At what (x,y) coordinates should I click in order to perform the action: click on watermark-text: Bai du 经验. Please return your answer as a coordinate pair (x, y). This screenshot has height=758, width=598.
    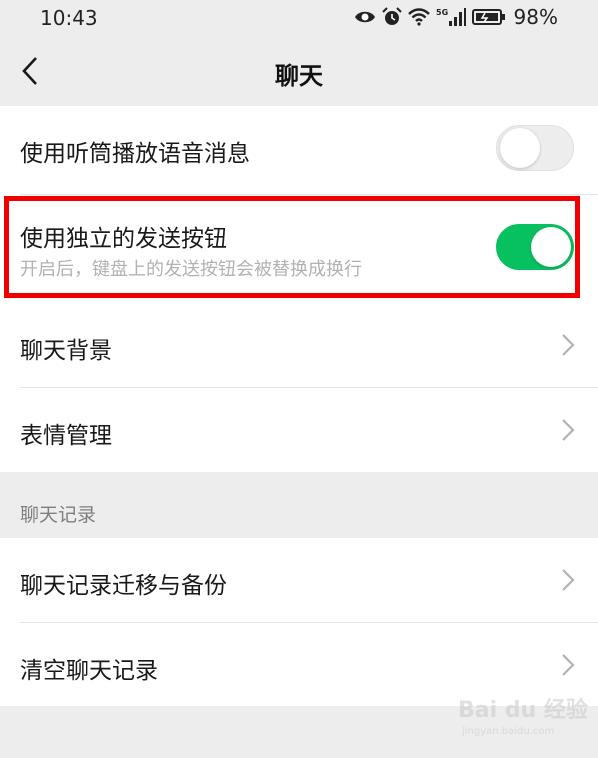
    Looking at the image, I should click on (523, 710).